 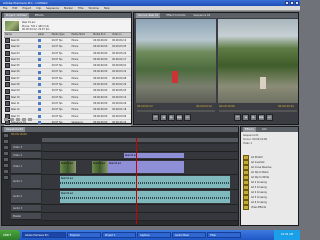 I want to click on timeline-timecode: 00;00;16;06, so click(x=19, y=134).